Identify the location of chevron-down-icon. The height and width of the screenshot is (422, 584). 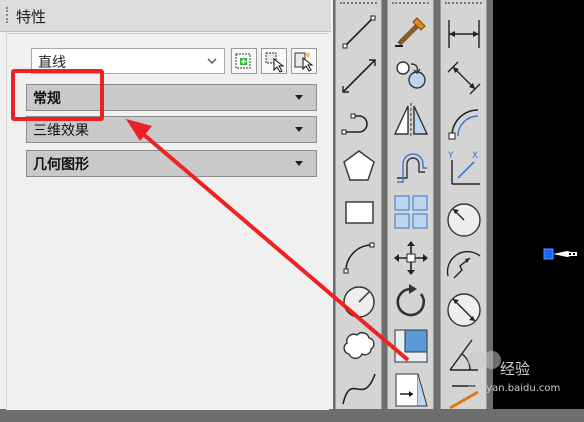
(212, 61).